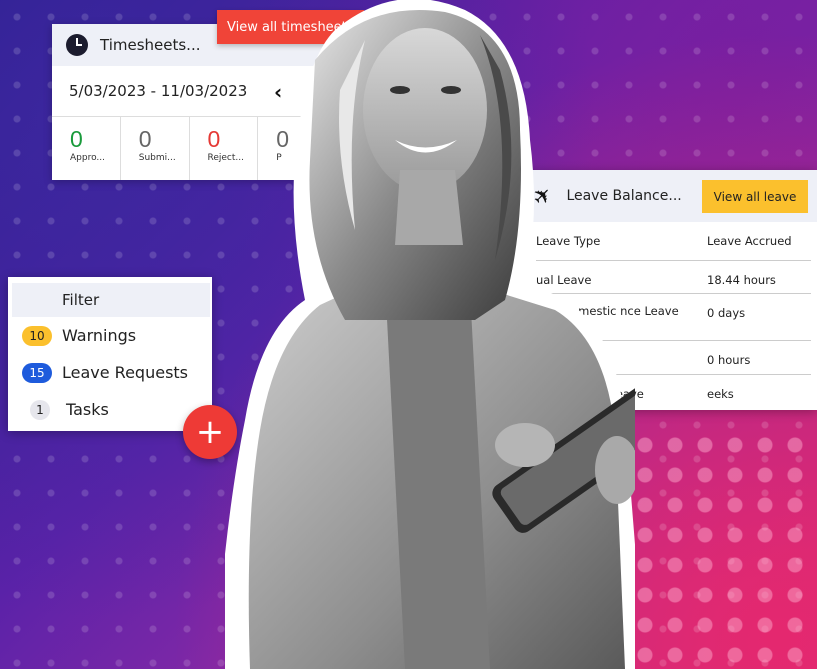 Image resolution: width=817 pixels, height=669 pixels. What do you see at coordinates (76, 139) in the screenshot?
I see `stat-approved-value: 0` at bounding box center [76, 139].